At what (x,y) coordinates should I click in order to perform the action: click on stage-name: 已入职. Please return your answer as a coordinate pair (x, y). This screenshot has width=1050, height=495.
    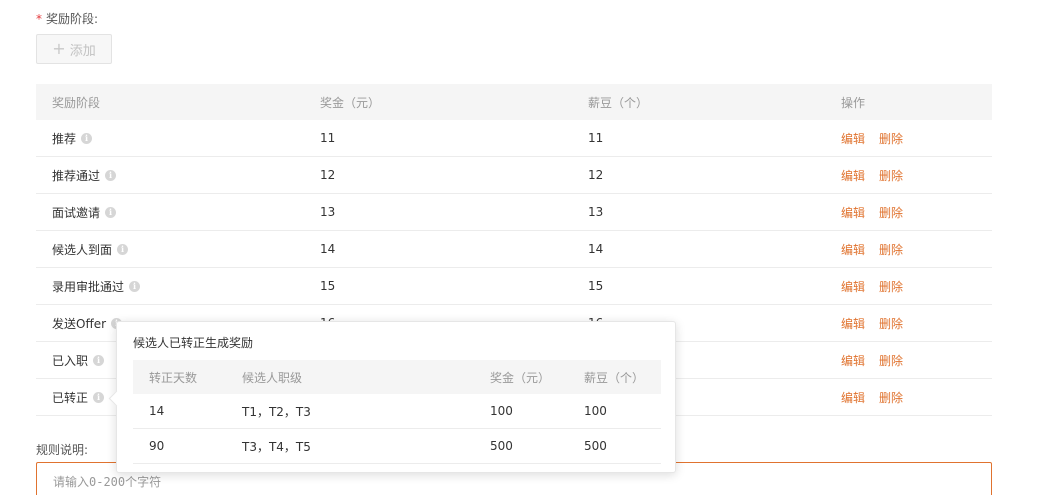
    Looking at the image, I should click on (70, 360).